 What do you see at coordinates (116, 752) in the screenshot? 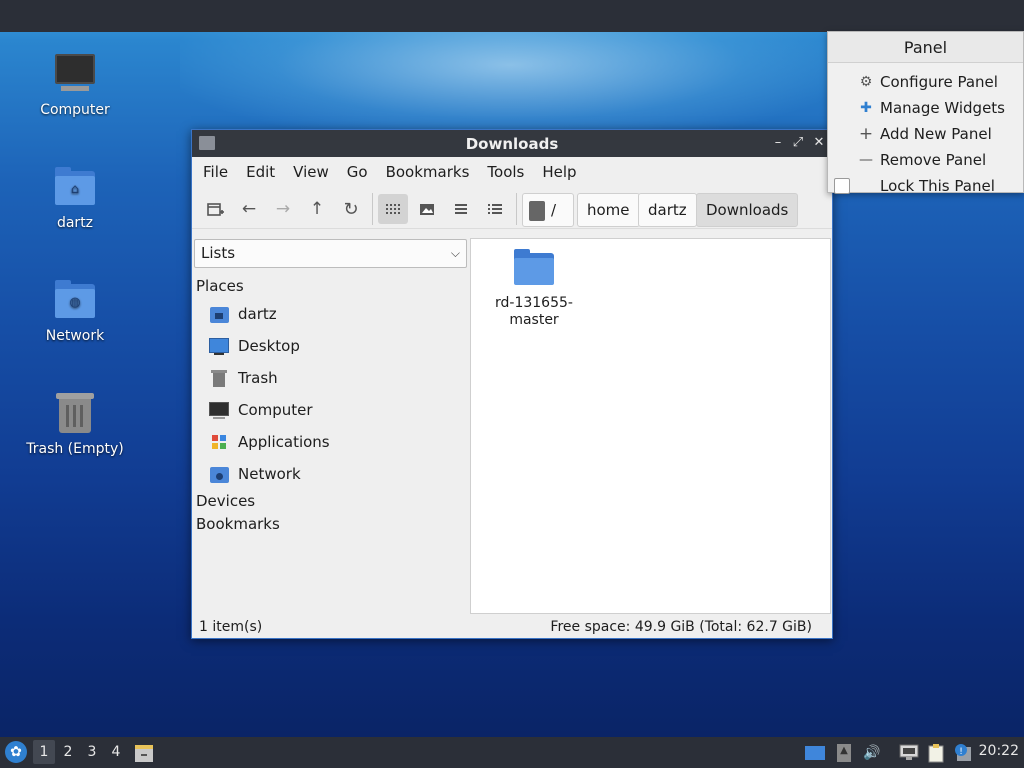
I see `workspace-4: 4` at bounding box center [116, 752].